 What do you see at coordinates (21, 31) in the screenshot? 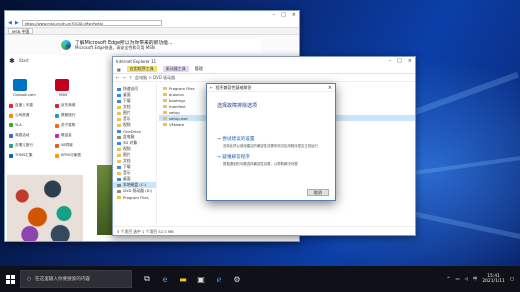
I see `tab-msn: MSN 中国` at bounding box center [21, 31].